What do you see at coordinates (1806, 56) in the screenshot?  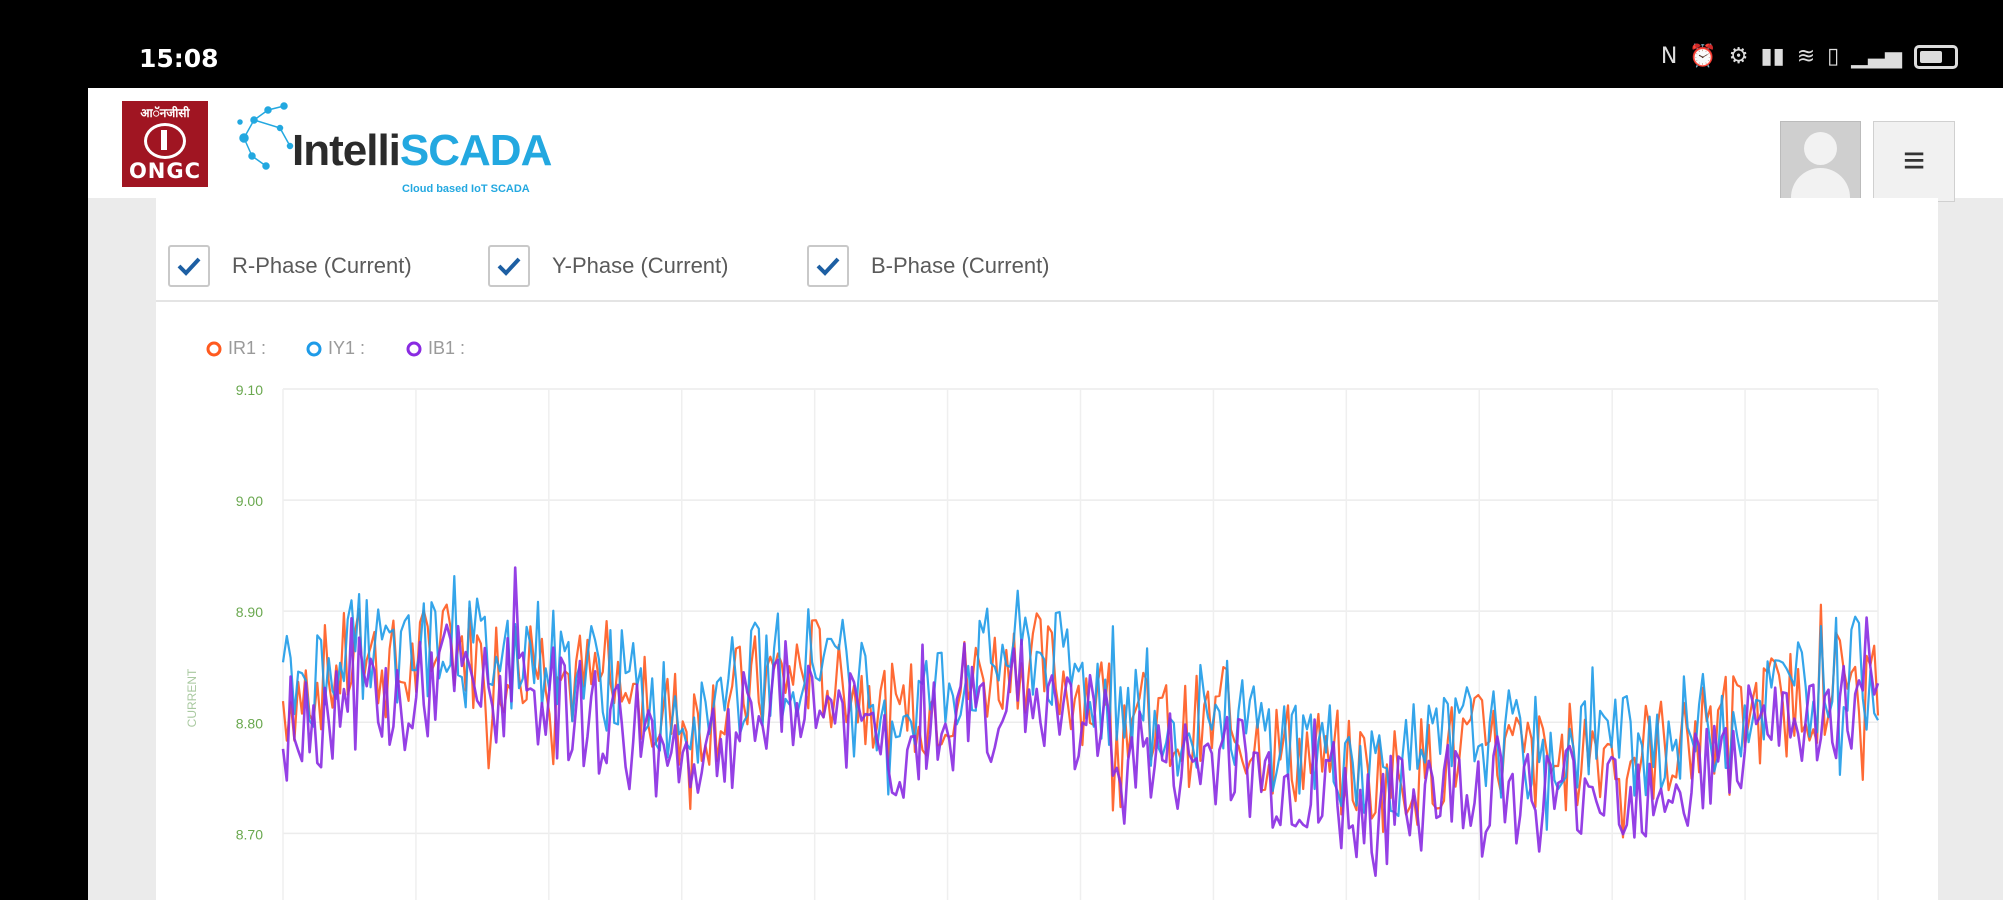 I see `wifi-icon: ≋` at bounding box center [1806, 56].